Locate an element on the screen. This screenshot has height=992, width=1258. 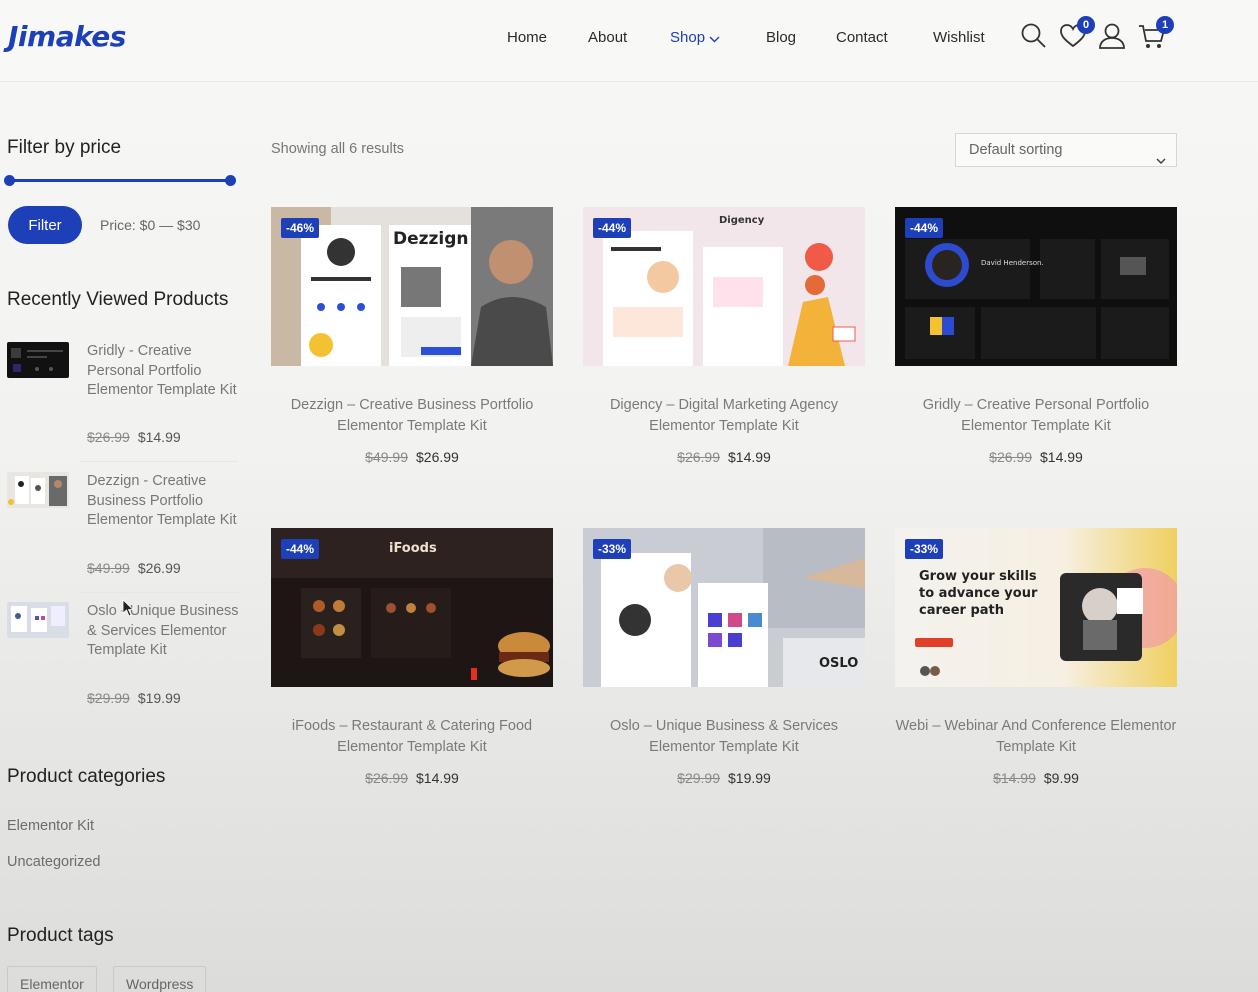
product-image: OSLO -33% is located at coordinates (724, 607).